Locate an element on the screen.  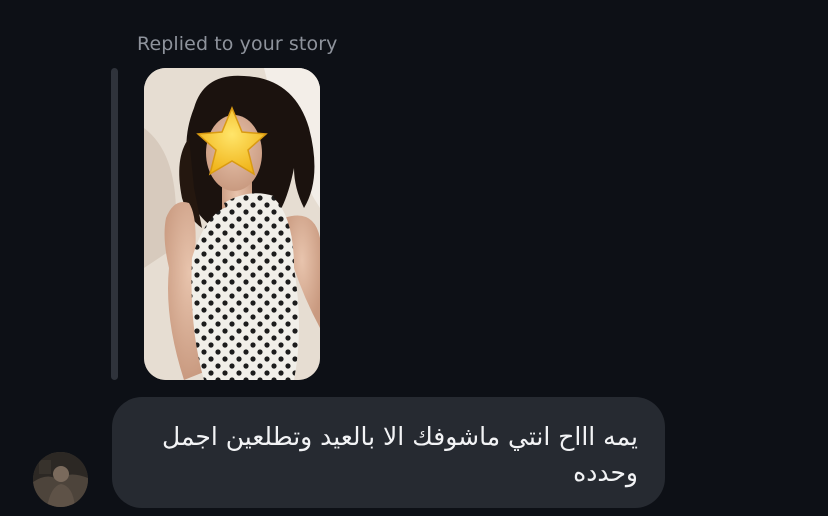
sender-avatar is located at coordinates (60, 479).